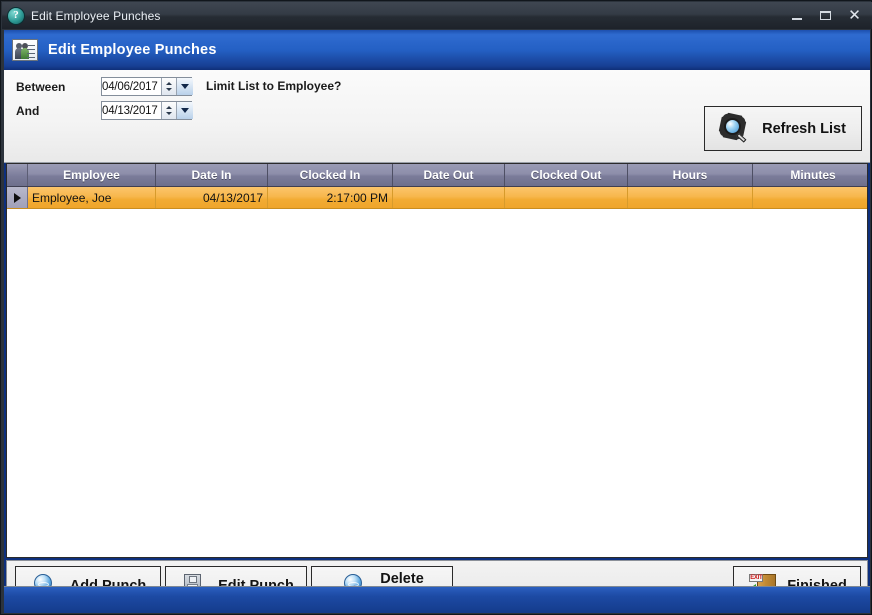 Image resolution: width=872 pixels, height=615 pixels. Describe the element at coordinates (566, 175) in the screenshot. I see `column-header-clocked-out: Clocked Out` at that location.